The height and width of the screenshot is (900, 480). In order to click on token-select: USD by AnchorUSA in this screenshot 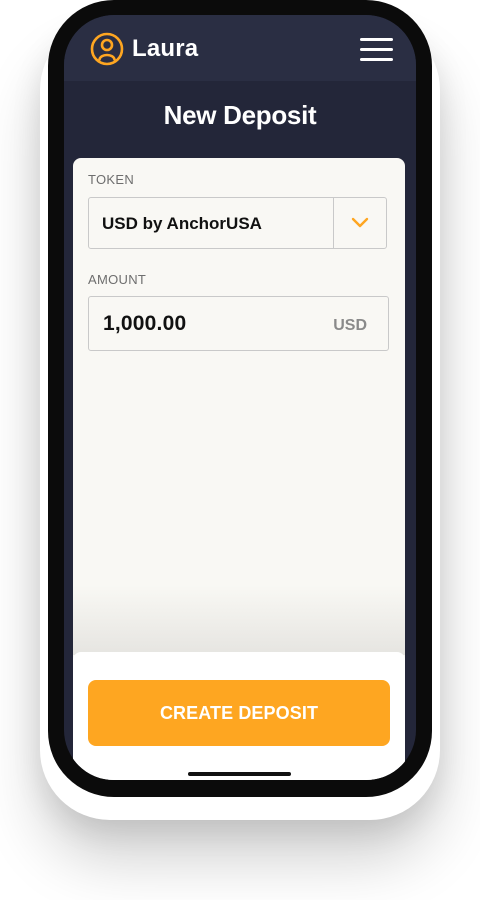, I will do `click(237, 223)`.